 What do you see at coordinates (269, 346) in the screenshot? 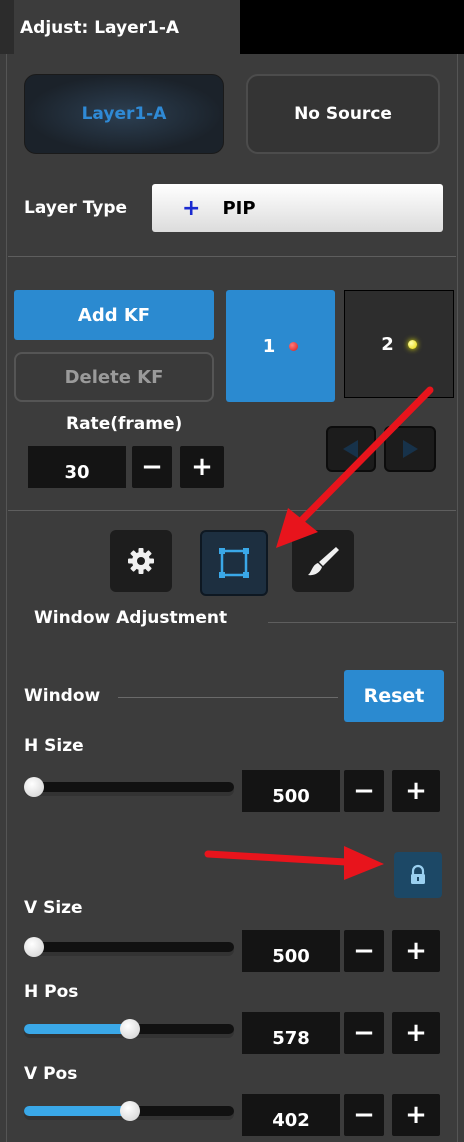
I see `keyframe-1-label: 1` at bounding box center [269, 346].